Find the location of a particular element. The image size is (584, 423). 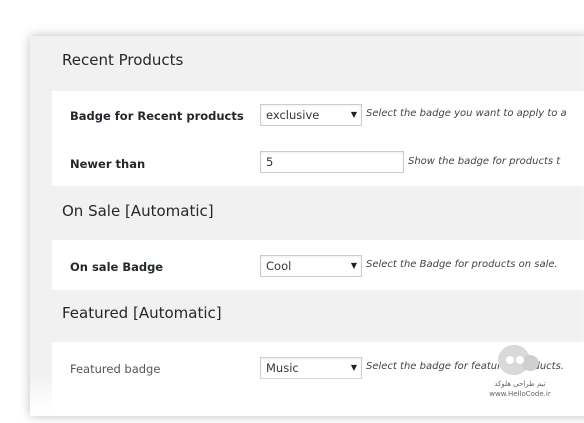

recent-badge-description: Select the badge you want to apply to a is located at coordinates (466, 113).